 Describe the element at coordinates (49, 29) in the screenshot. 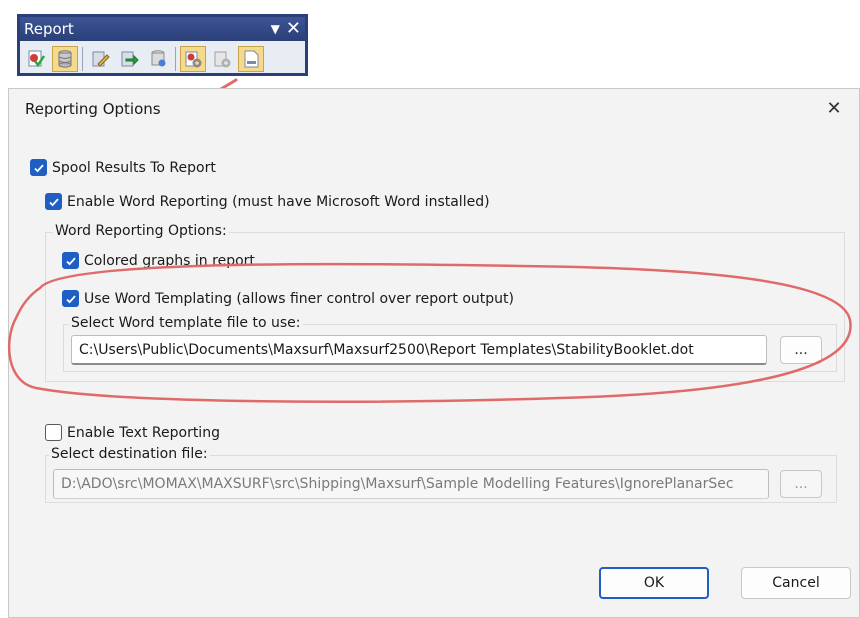

I see `toolbar-title: Report` at that location.